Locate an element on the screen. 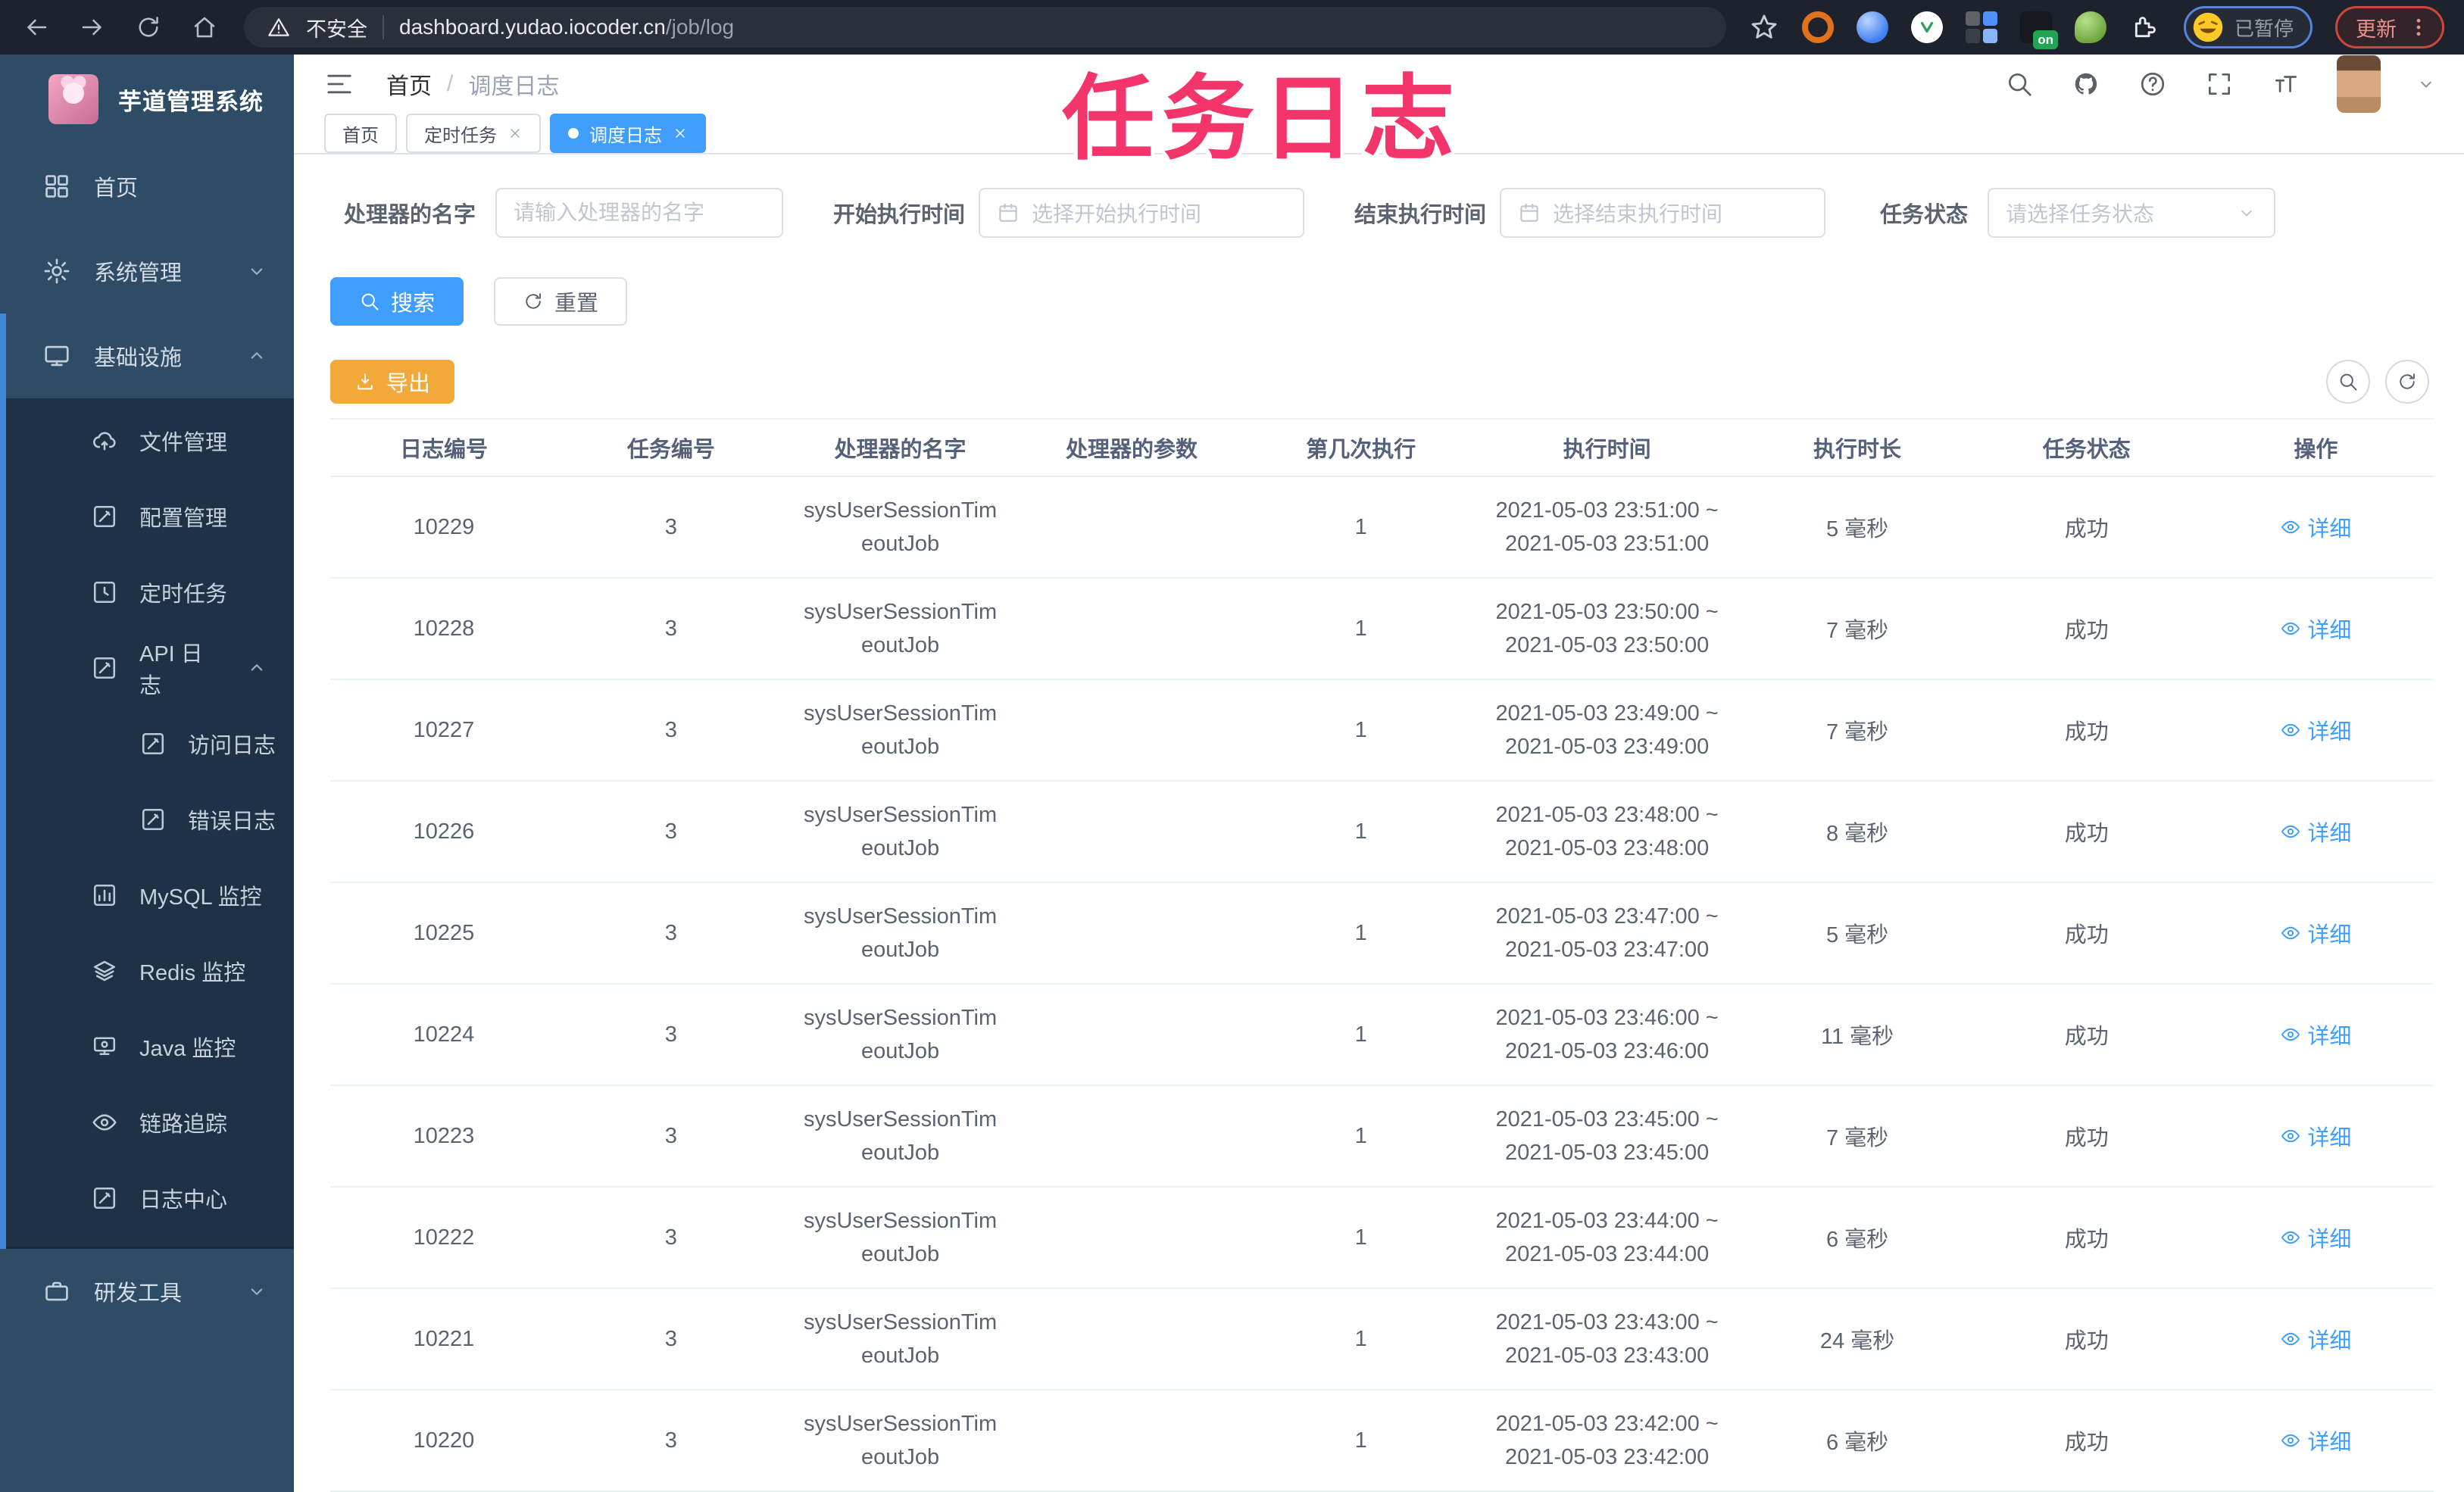 The width and height of the screenshot is (2464, 1492). clock-square-icon is located at coordinates (104, 592).